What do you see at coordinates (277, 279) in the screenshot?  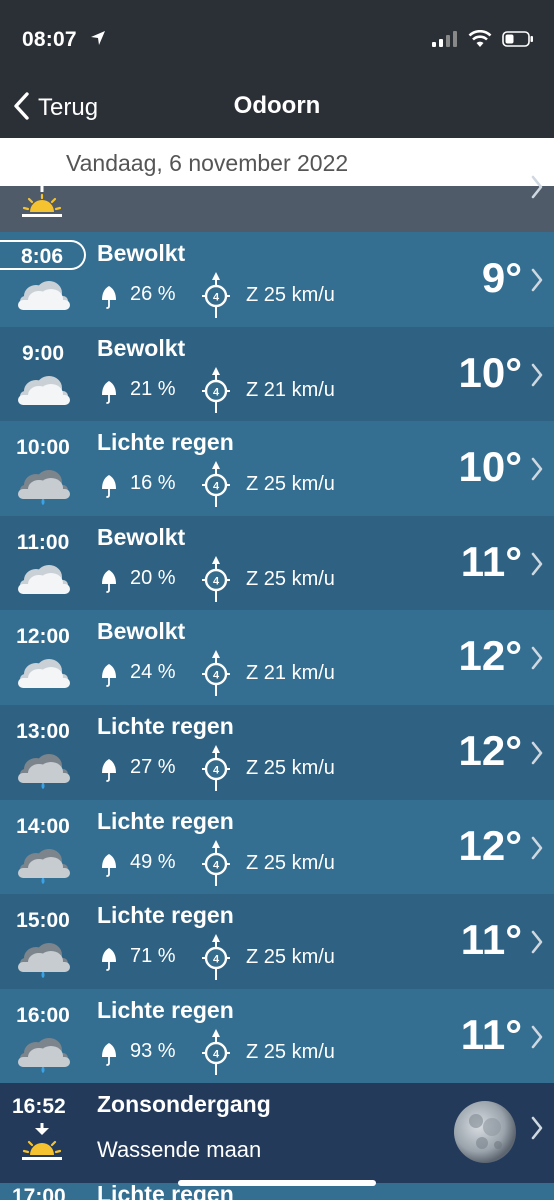 I see `hourly-row: 8:06 Bewolkt 26 % 4 Z 25 km/u 9°` at bounding box center [277, 279].